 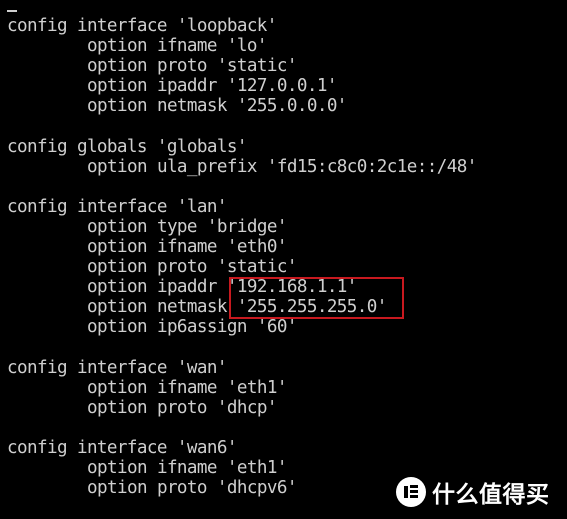 I want to click on option-line: option netmask '255.0.0.0', so click(x=217, y=106).